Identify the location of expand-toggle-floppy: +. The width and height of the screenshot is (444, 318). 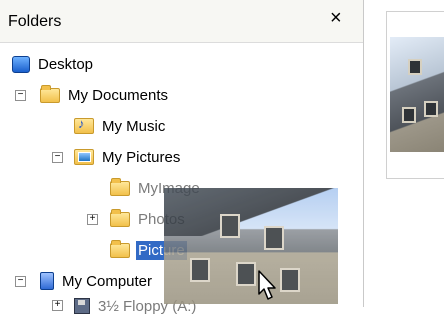
(57, 305).